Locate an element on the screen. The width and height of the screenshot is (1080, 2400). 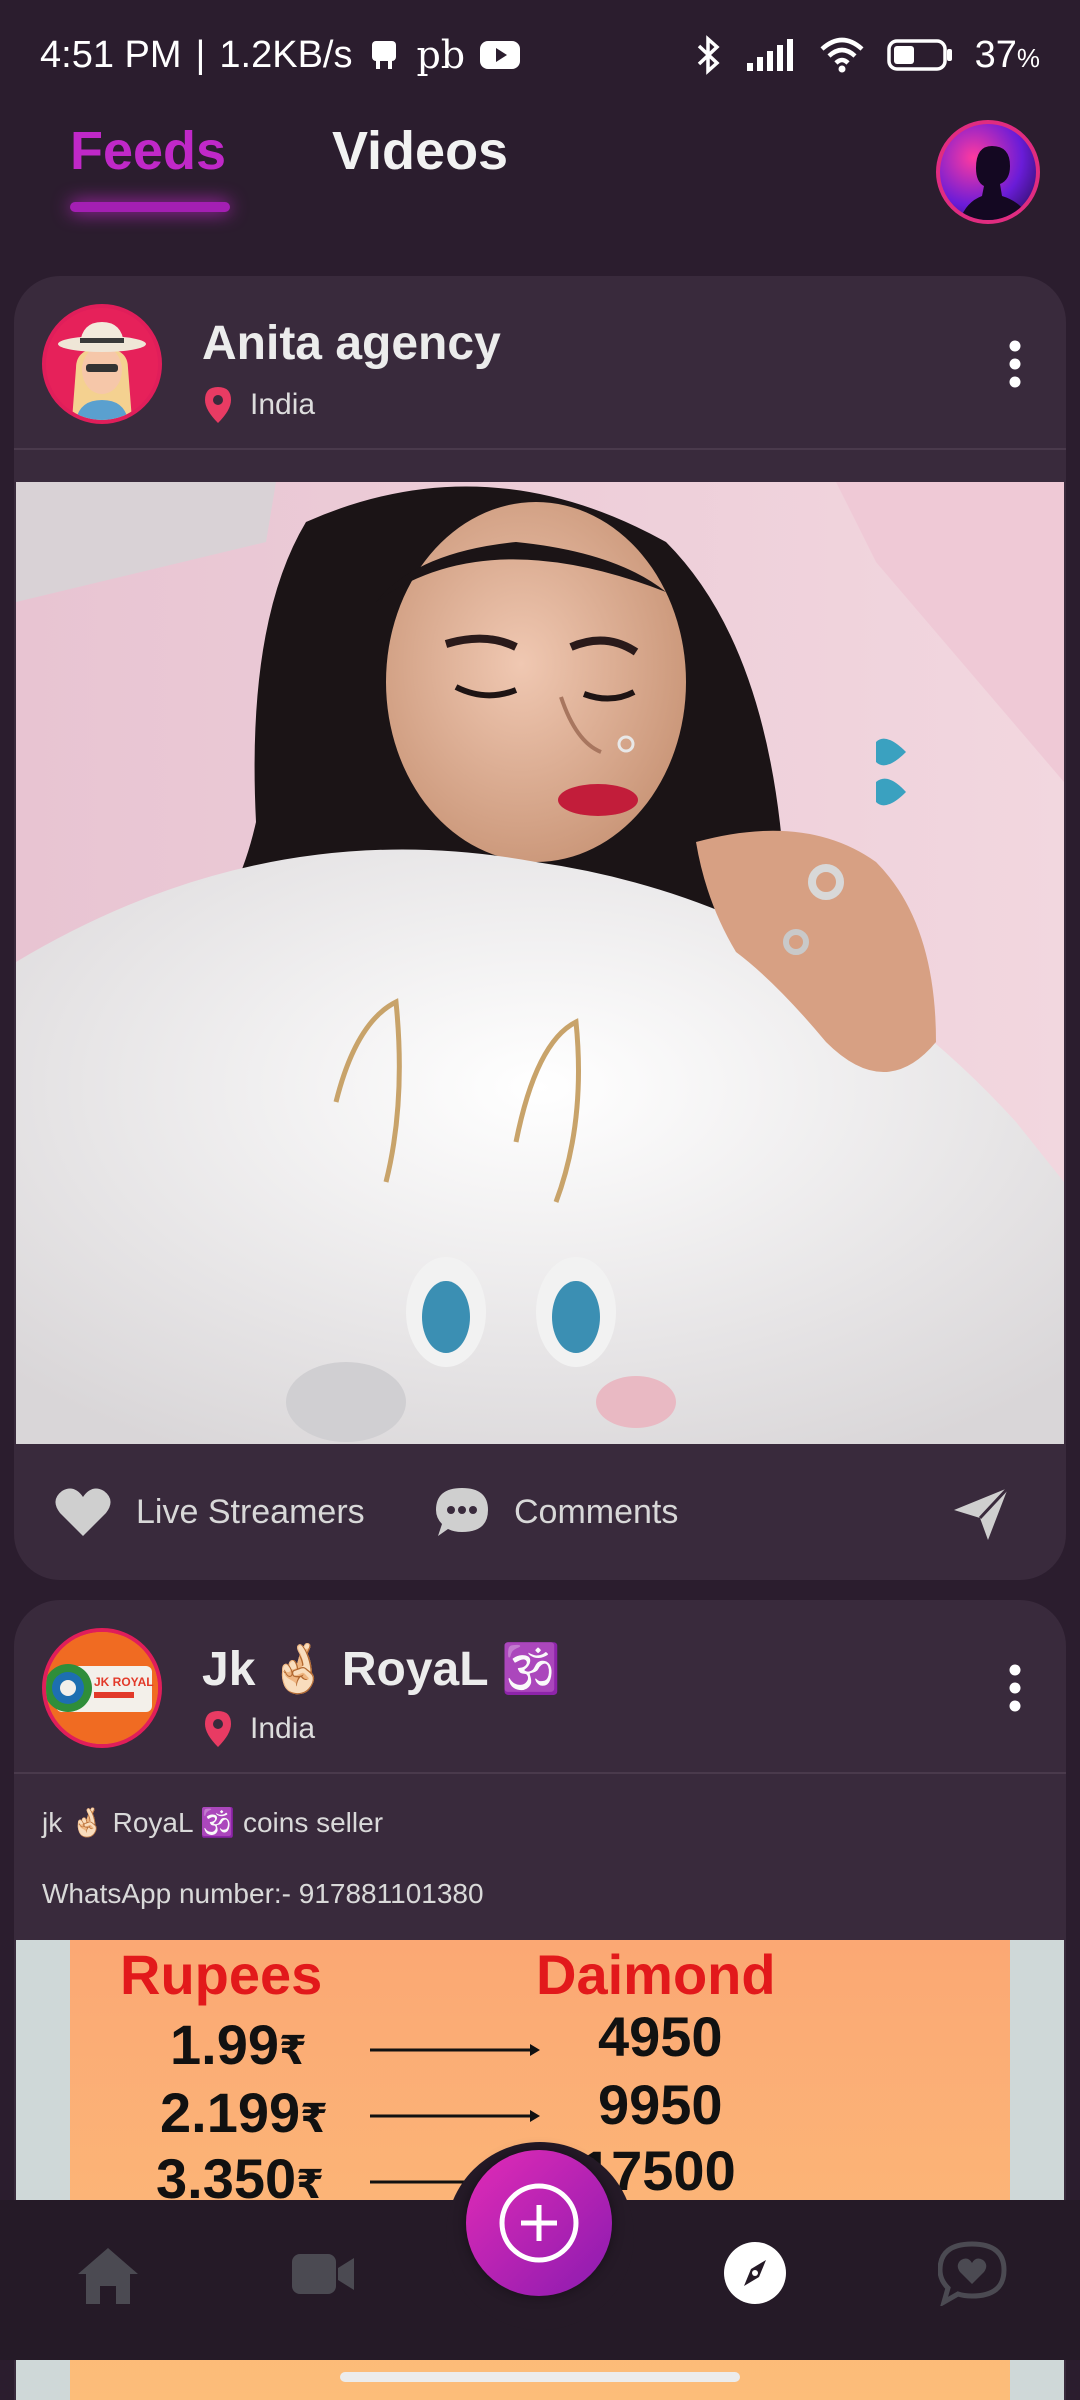
profile-silhouette-icon is located at coordinates (995, 183).